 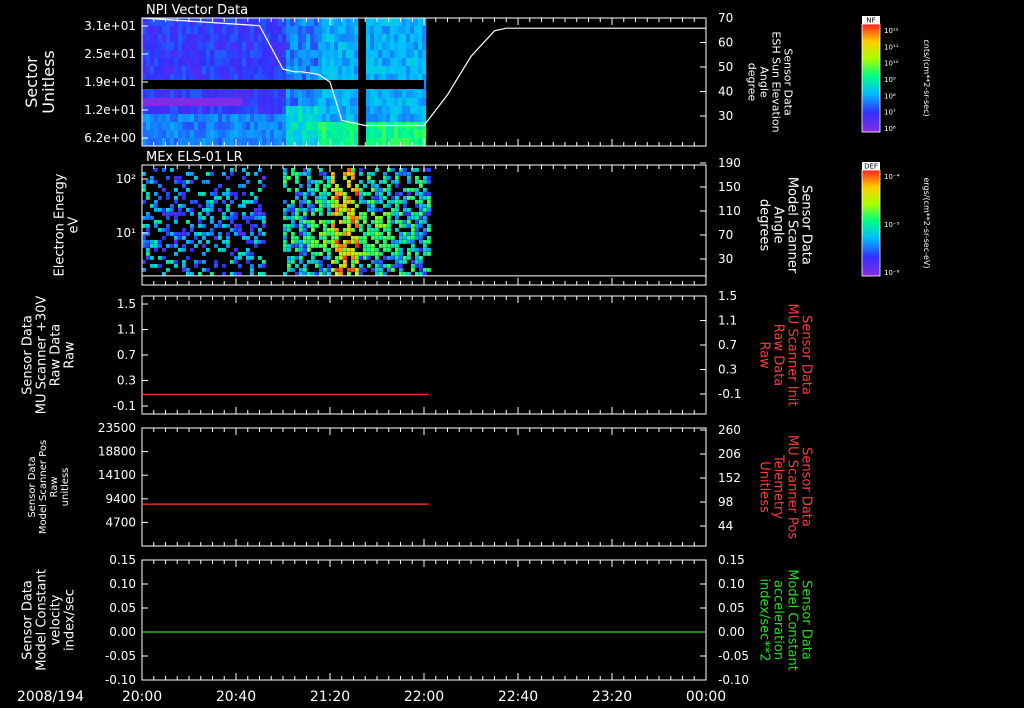 What do you see at coordinates (117, 452) in the screenshot?
I see `left-tick-label: 18800` at bounding box center [117, 452].